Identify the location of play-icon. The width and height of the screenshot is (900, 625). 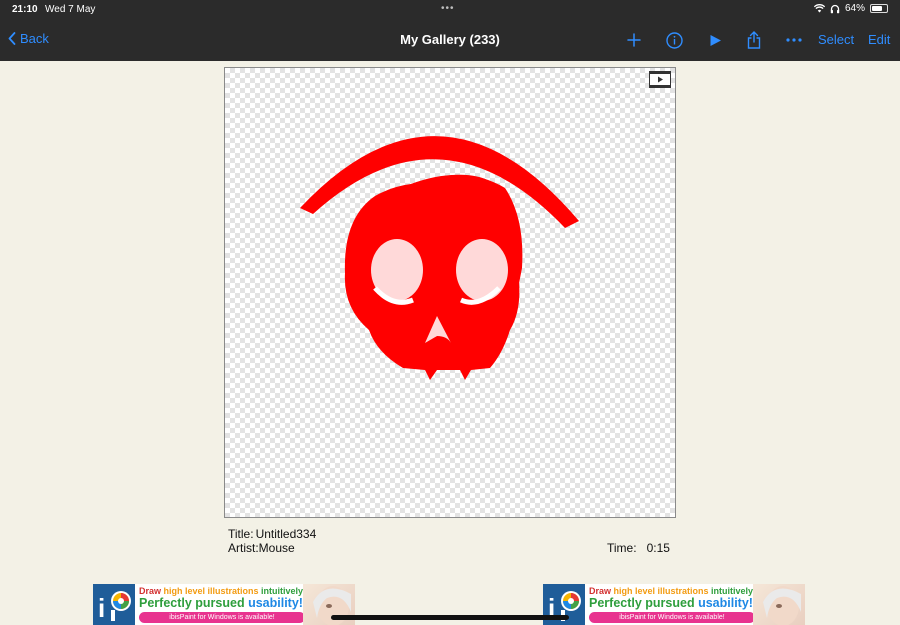
(715, 40).